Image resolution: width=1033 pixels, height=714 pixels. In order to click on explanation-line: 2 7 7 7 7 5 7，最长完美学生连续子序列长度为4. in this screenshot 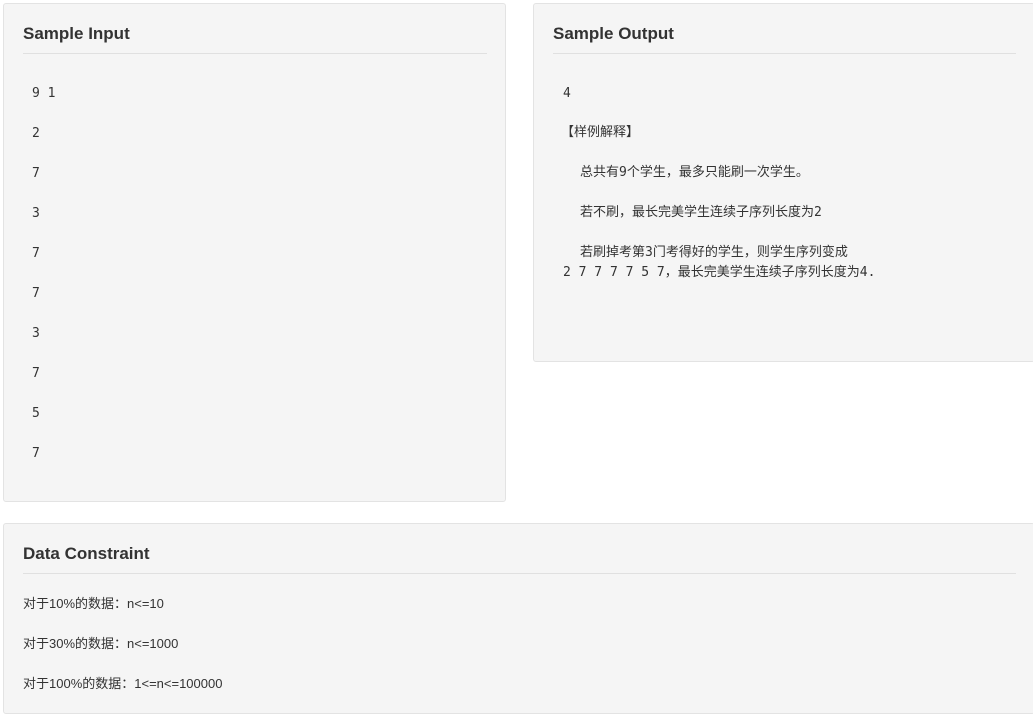, I will do `click(719, 272)`.